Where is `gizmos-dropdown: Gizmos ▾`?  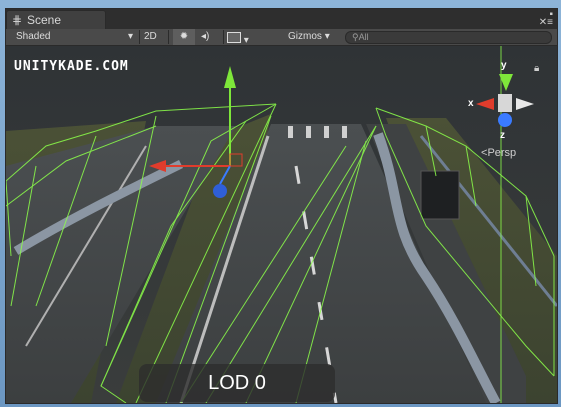
gizmos-dropdown: Gizmos ▾ is located at coordinates (313, 37).